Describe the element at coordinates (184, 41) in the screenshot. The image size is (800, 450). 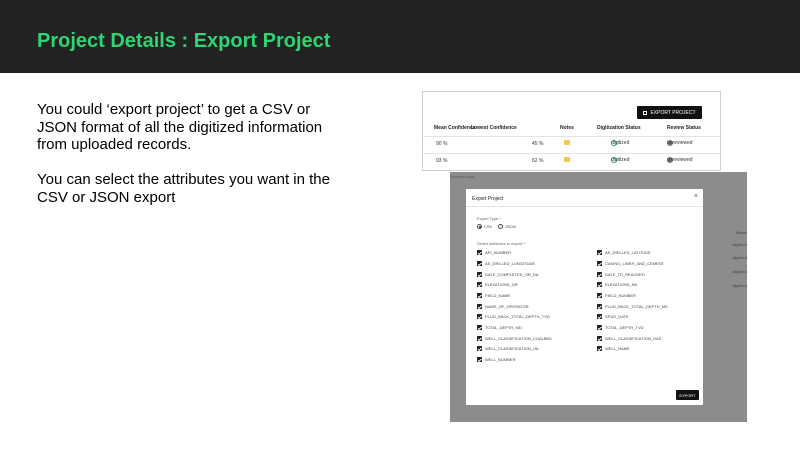
I see `slide-title: Project Details : Export Project` at that location.